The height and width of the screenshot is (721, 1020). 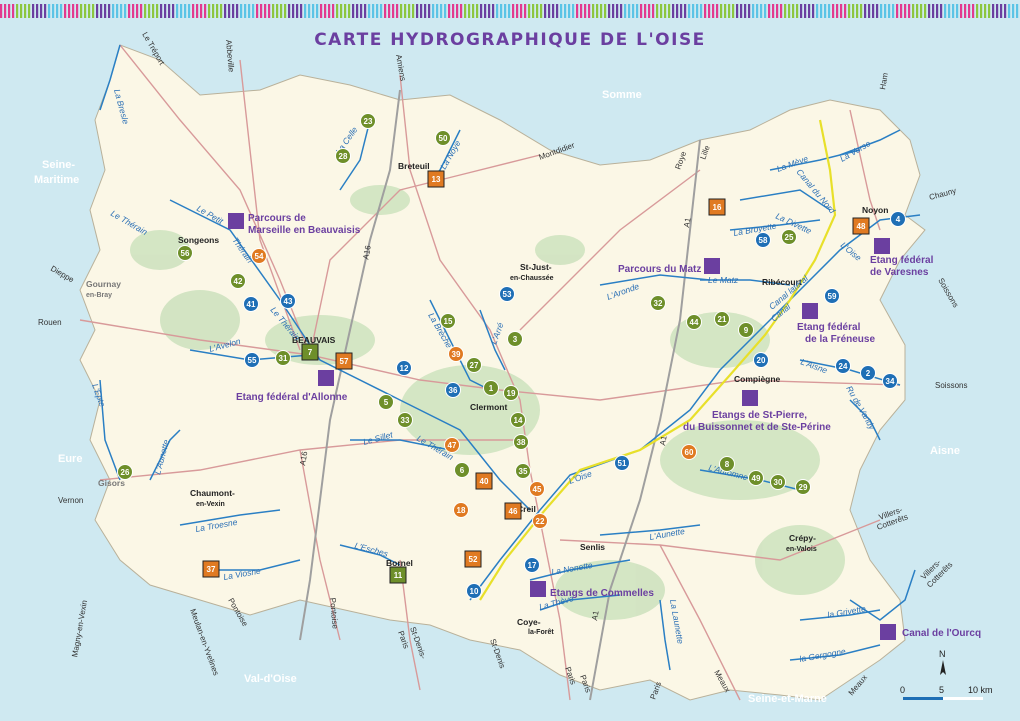 What do you see at coordinates (942, 194) in the screenshot?
I see `svg-text: Chauny` at bounding box center [942, 194].